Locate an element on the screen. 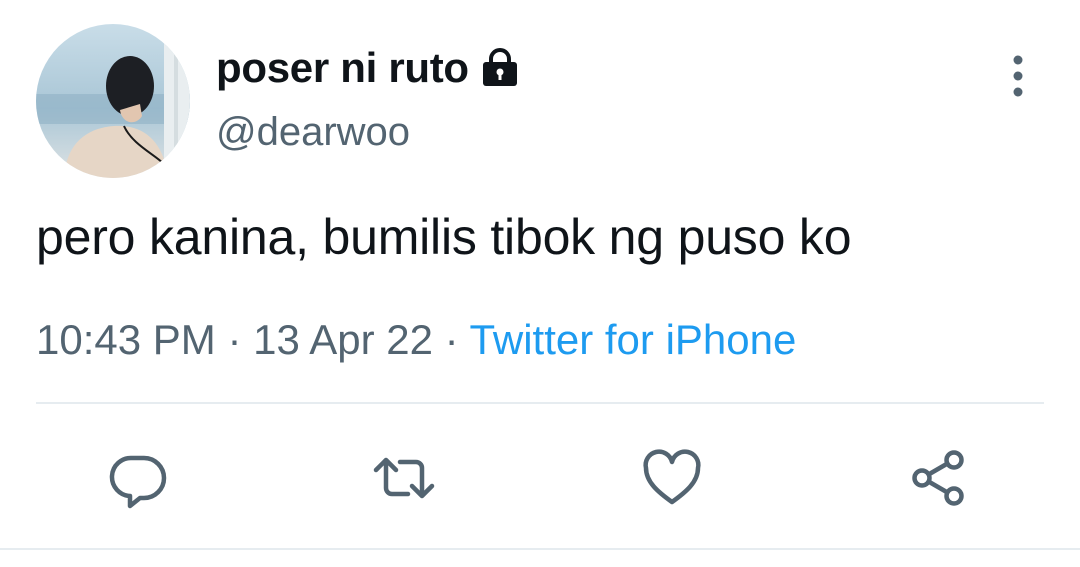 Image resolution: width=1080 pixels, height=567 pixels. reply-button is located at coordinates (138, 478).